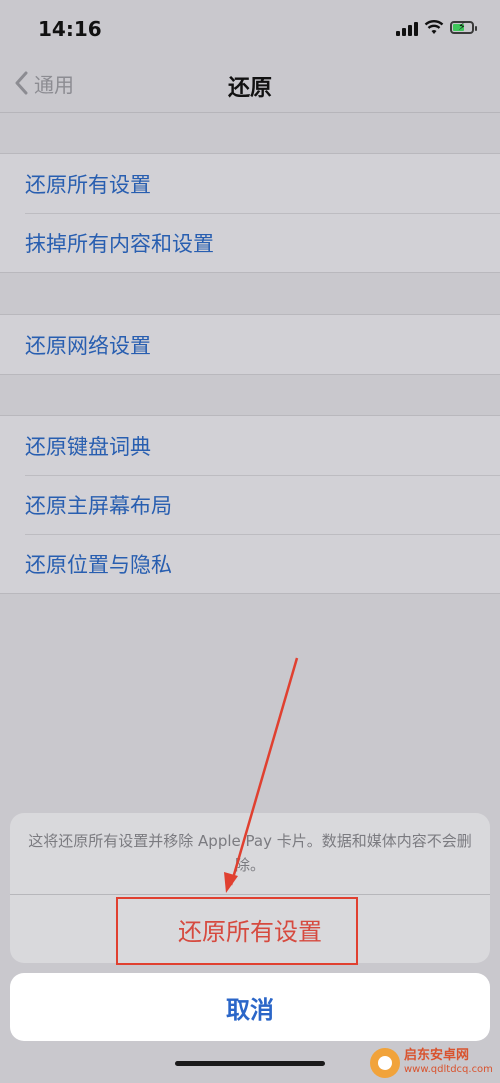  I want to click on cancel-button: 取消, so click(250, 1007).